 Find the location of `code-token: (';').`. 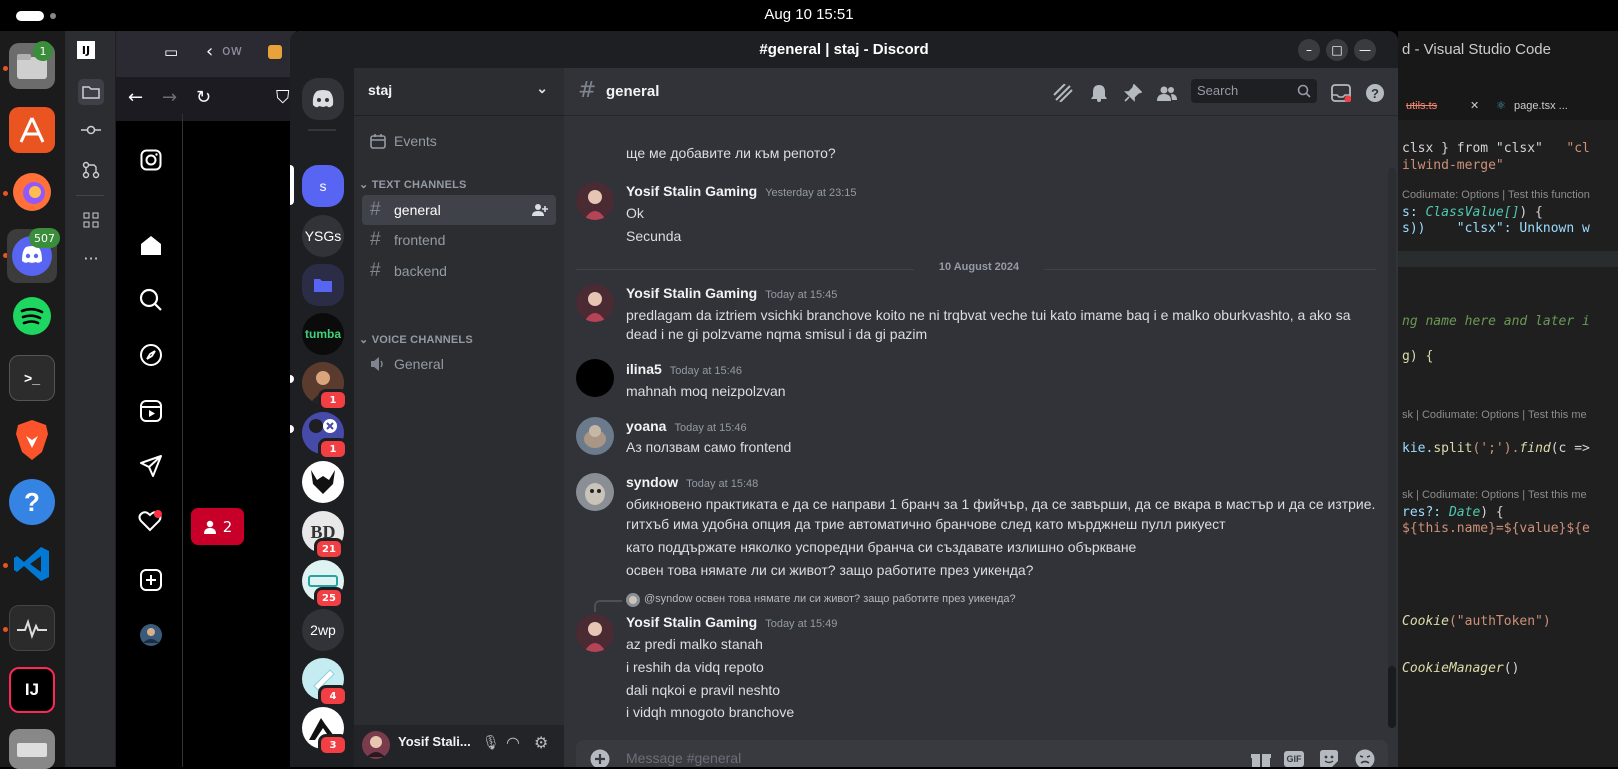

code-token: (';'). is located at coordinates (1495, 448).